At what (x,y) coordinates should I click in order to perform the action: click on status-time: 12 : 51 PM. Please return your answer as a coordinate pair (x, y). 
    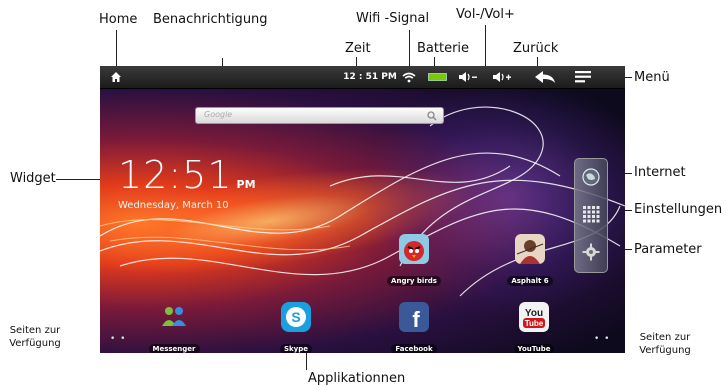
    Looking at the image, I should click on (370, 77).